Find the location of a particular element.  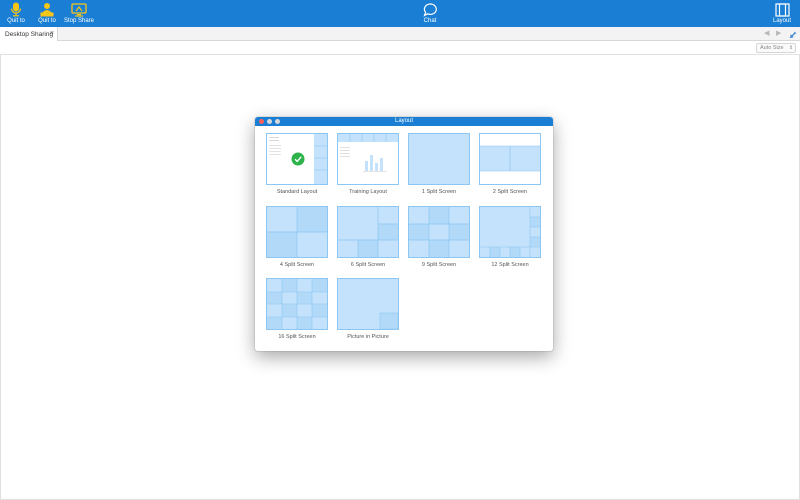

chat-button: Chat is located at coordinates (430, 13).